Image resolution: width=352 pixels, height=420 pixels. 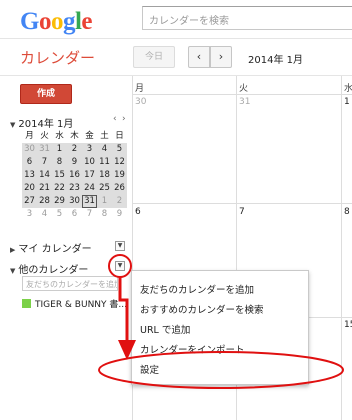 What do you see at coordinates (44, 188) in the screenshot?
I see `mini-day: 21` at bounding box center [44, 188].